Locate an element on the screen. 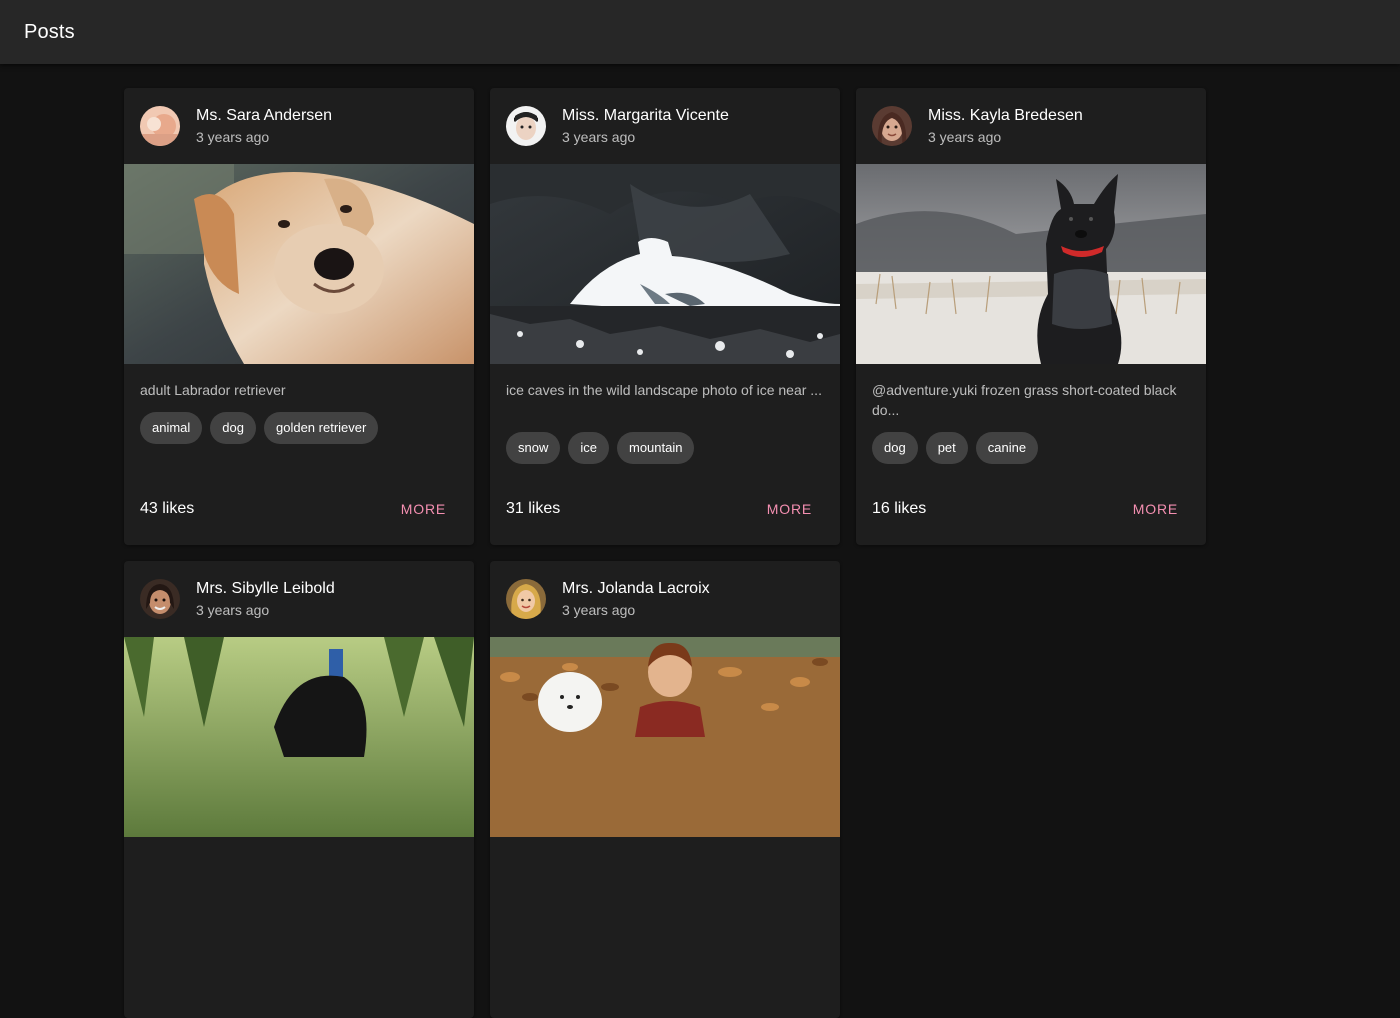  post-description: adult Labrador retriever is located at coordinates (213, 390).